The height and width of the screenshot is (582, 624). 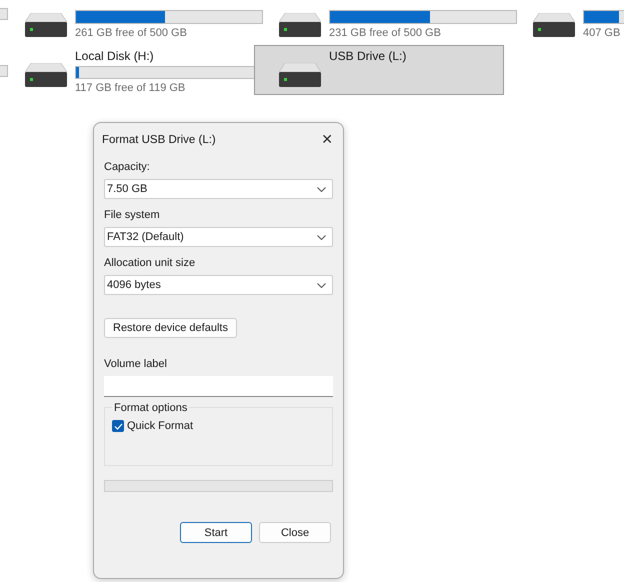 What do you see at coordinates (131, 33) in the screenshot?
I see `free-space-text: 261 GB free of 500 GB` at bounding box center [131, 33].